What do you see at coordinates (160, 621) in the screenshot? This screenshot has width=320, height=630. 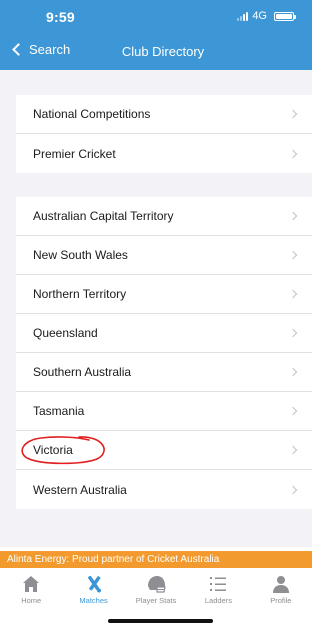 I see `home-indicator` at bounding box center [160, 621].